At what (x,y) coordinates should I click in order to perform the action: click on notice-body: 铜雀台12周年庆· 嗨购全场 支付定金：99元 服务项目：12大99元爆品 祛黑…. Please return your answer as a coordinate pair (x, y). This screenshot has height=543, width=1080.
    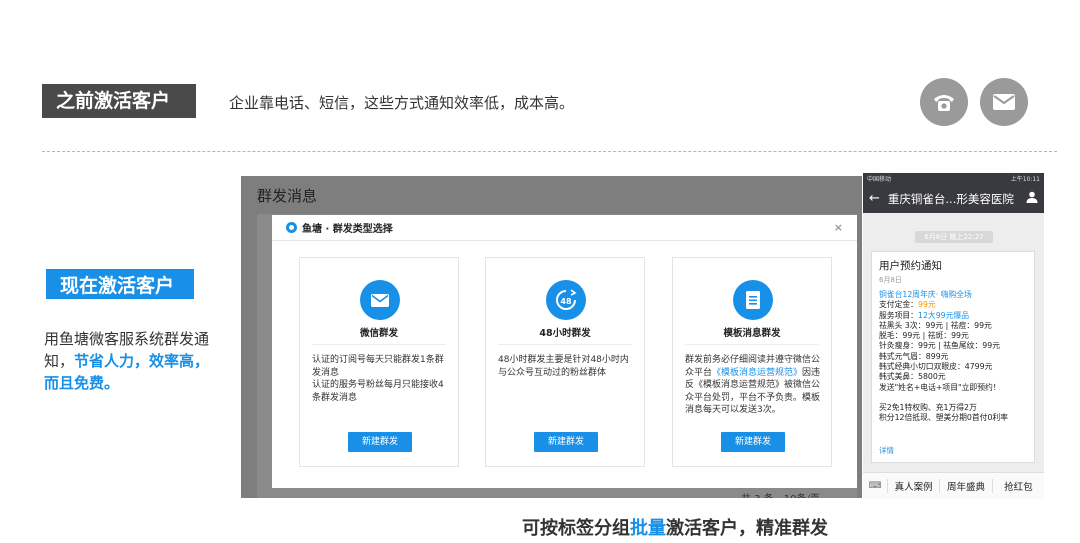
    Looking at the image, I should click on (953, 357).